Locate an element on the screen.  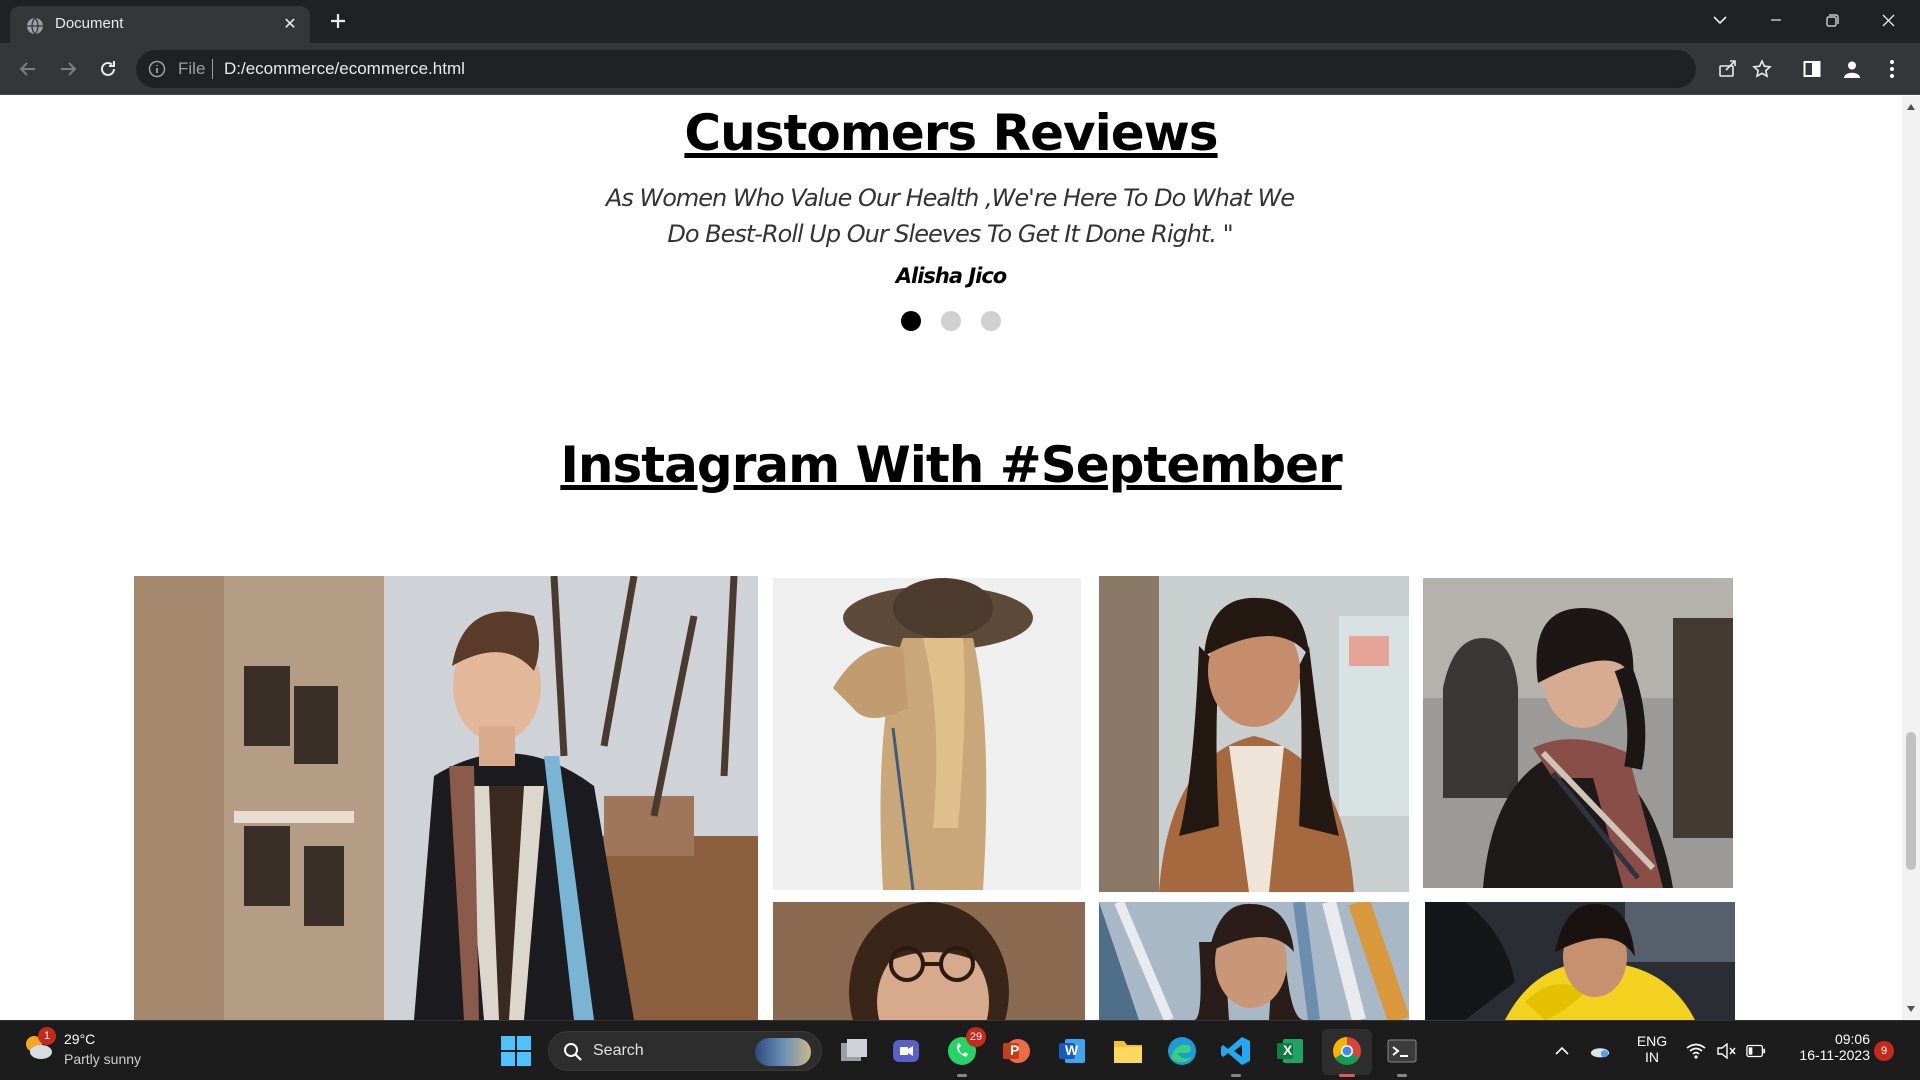
weather-temperature: 29°C is located at coordinates (80, 1039).